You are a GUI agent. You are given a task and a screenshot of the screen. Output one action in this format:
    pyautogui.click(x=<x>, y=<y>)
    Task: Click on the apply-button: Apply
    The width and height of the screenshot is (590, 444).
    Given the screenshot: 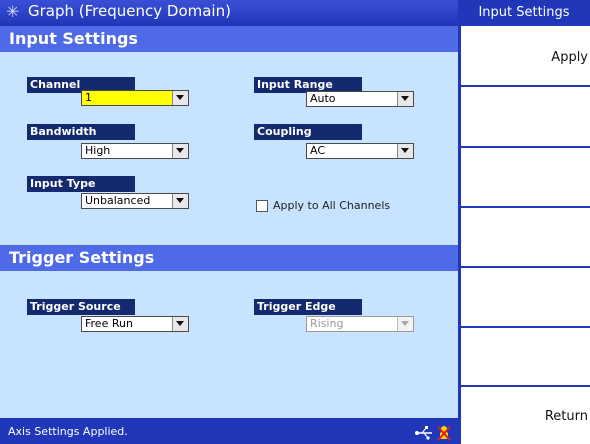 What is the action you would take?
    pyautogui.click(x=525, y=56)
    